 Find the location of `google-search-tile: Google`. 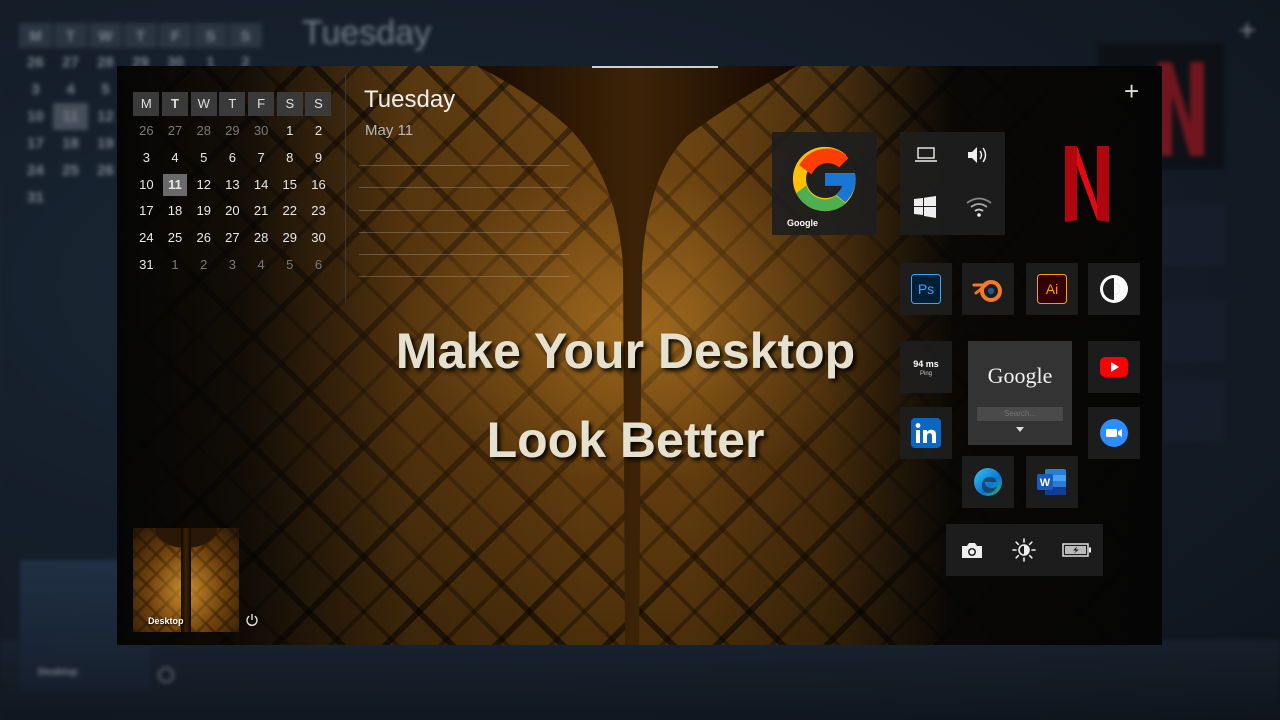

google-search-tile: Google is located at coordinates (1020, 393).